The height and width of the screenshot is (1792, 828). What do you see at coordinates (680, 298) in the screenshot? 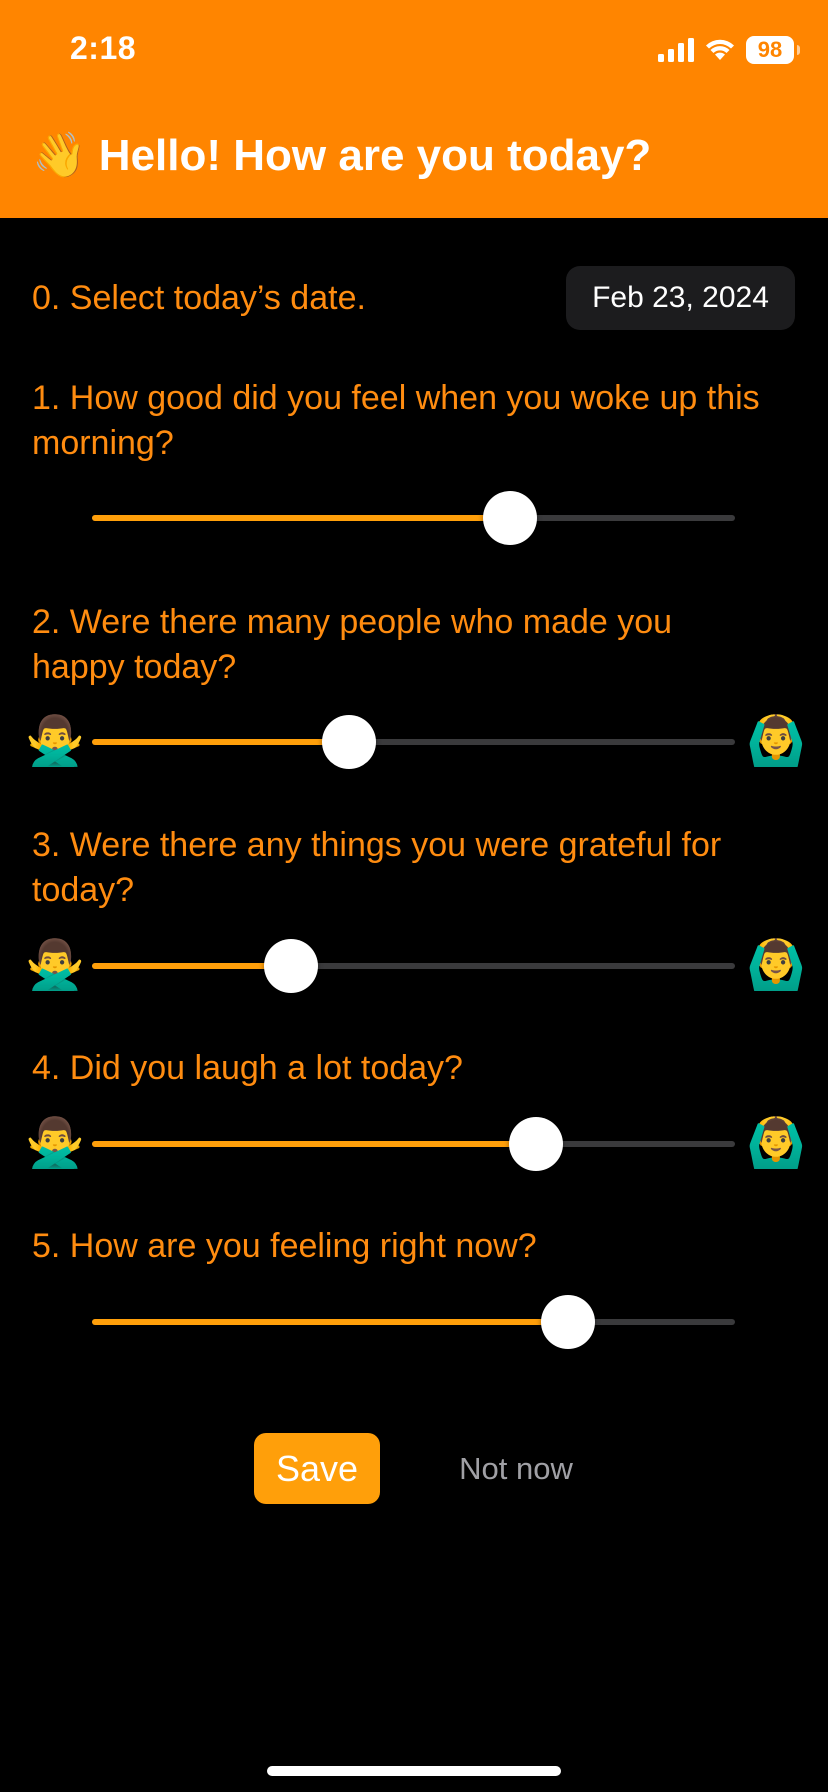
I see `date-picker-button: Feb 23, 2024` at bounding box center [680, 298].